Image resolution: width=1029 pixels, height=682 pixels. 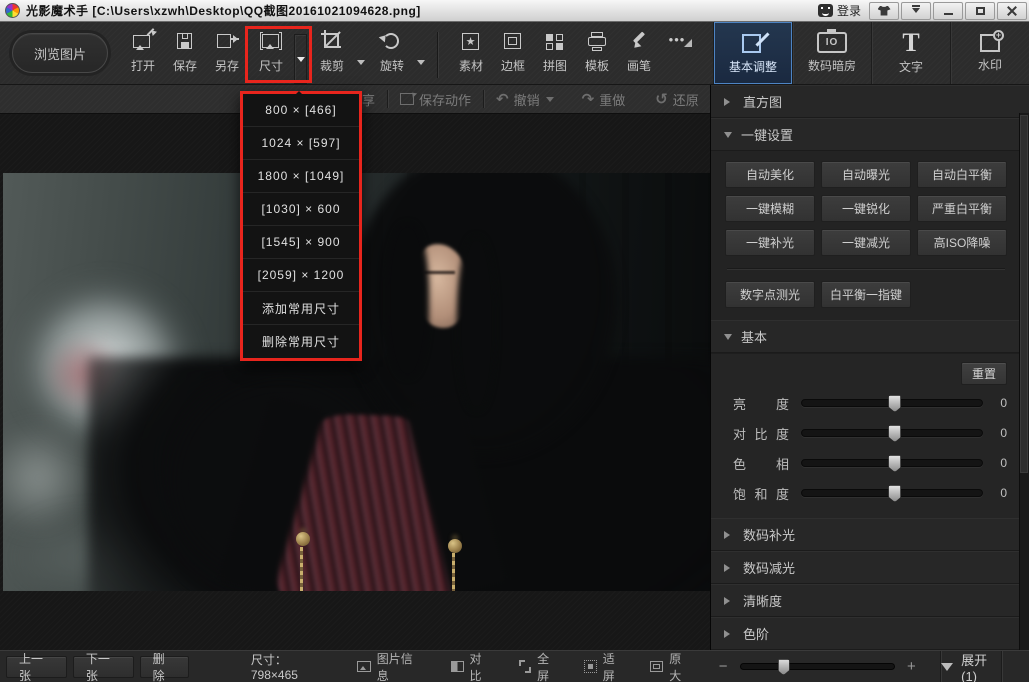 What do you see at coordinates (301, 242) in the screenshot?
I see `size-option-1545x900: [1545] × 900` at bounding box center [301, 242].